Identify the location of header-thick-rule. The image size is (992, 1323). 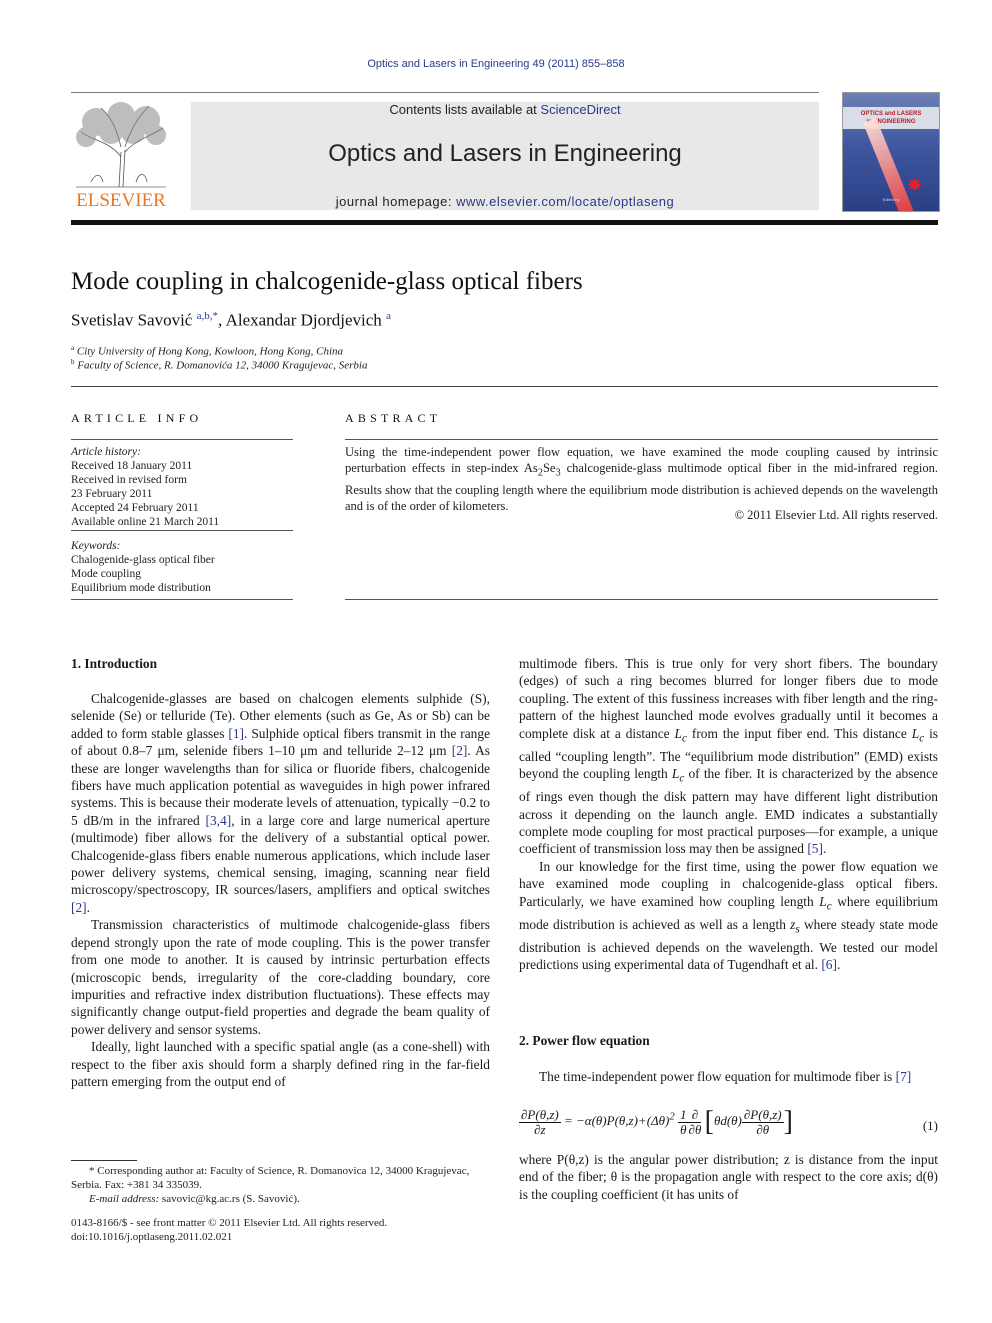
(504, 222).